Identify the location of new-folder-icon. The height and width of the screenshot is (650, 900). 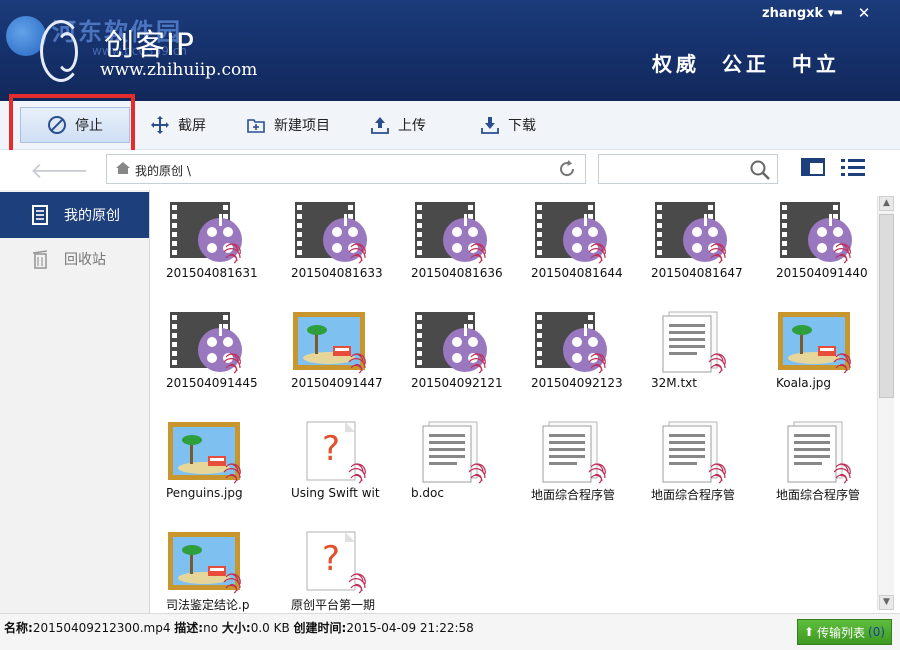
(256, 126).